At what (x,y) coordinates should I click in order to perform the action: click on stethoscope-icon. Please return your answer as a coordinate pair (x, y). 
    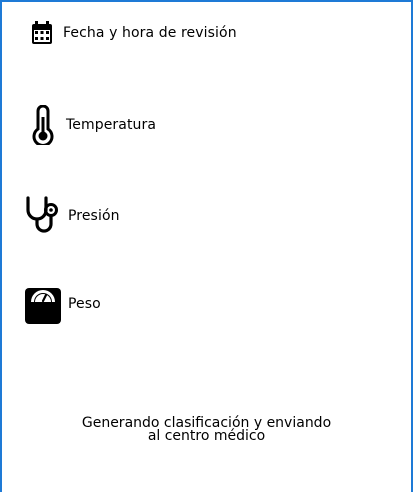
    Looking at the image, I should click on (43, 216).